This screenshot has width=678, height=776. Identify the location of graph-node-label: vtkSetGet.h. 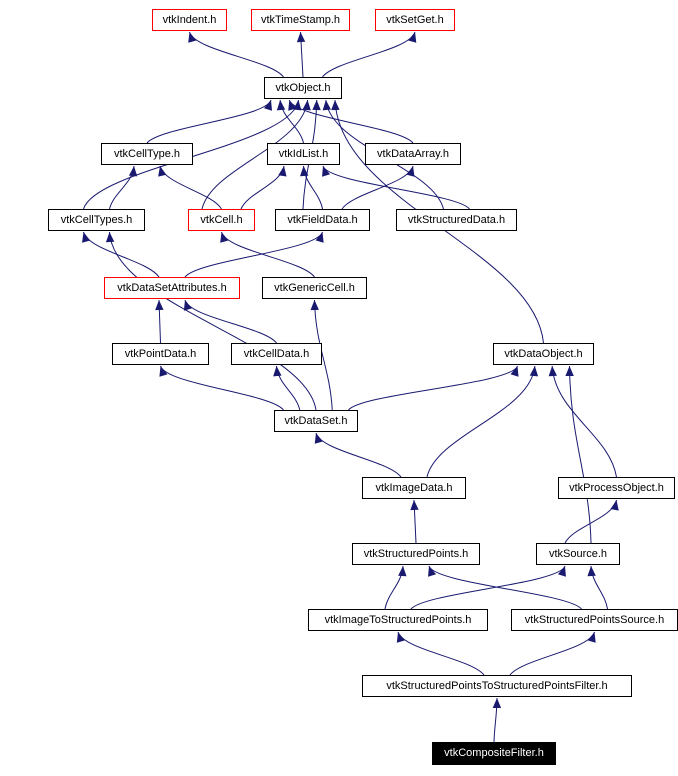
(415, 19).